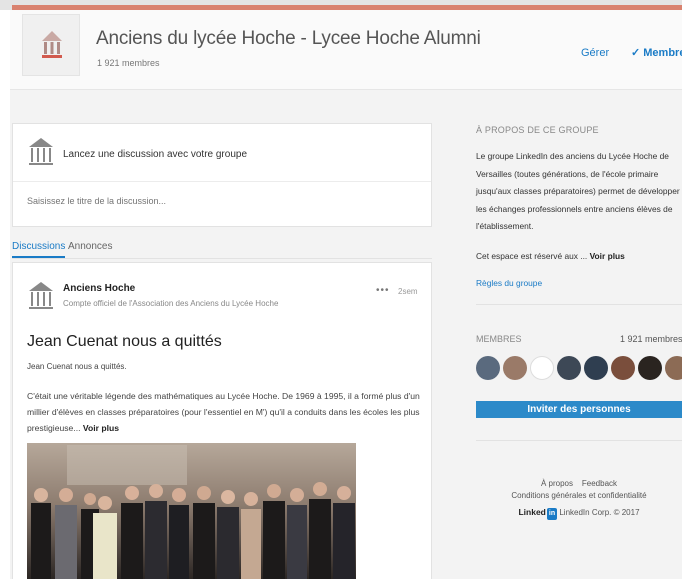 This screenshot has height=579, width=682. Describe the element at coordinates (599, 512) in the screenshot. I see `footer-copyright: LinkedIn Corp. © 2017` at that location.